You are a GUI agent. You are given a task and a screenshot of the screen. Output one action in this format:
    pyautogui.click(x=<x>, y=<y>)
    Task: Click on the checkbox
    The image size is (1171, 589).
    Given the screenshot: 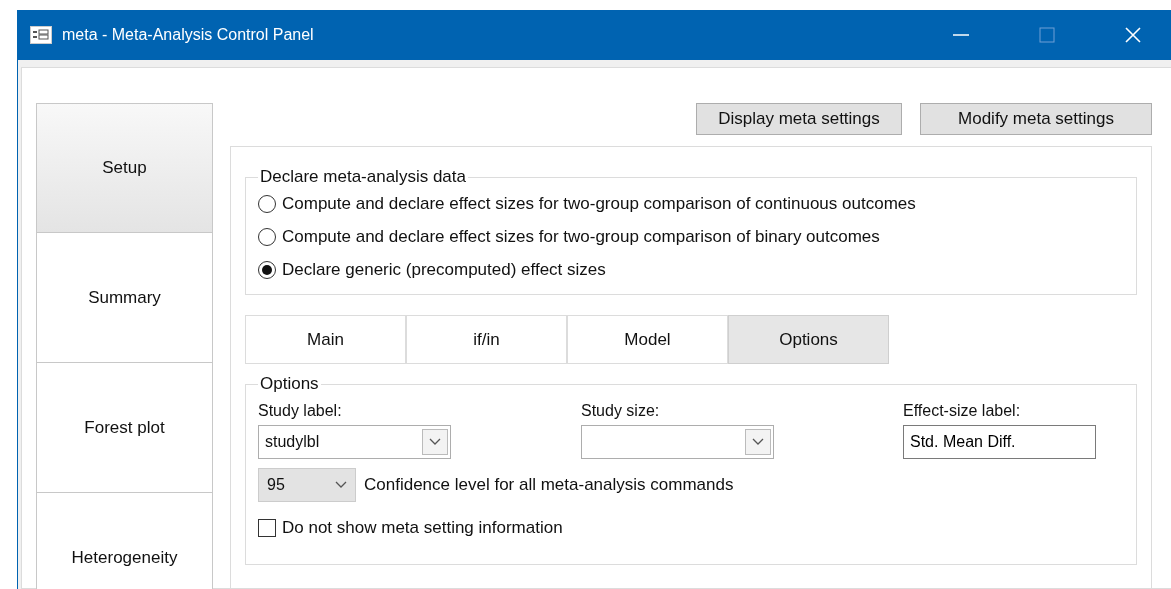 What is the action you would take?
    pyautogui.click(x=267, y=527)
    